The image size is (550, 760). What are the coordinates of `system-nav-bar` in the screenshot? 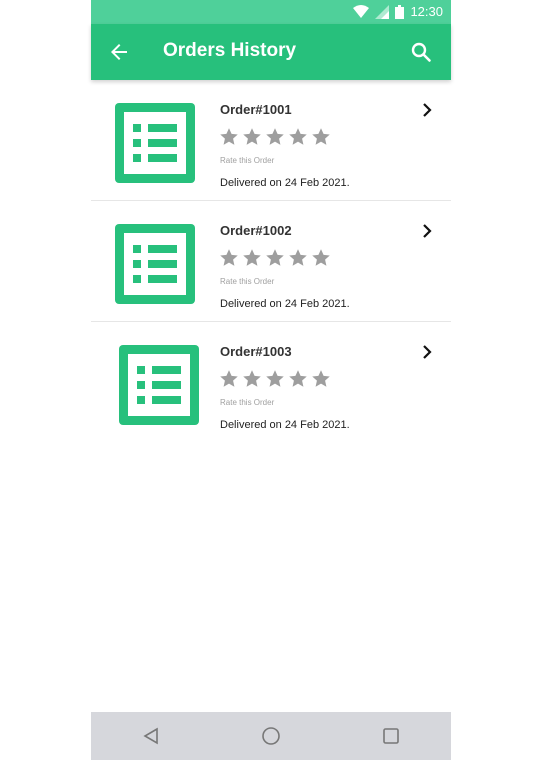 It's located at (271, 736).